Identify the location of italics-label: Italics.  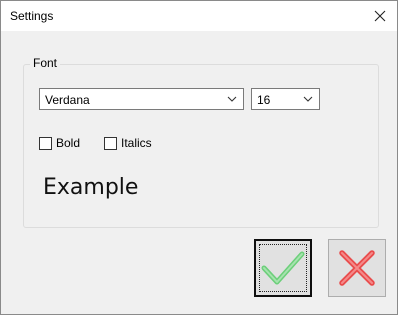
(136, 143).